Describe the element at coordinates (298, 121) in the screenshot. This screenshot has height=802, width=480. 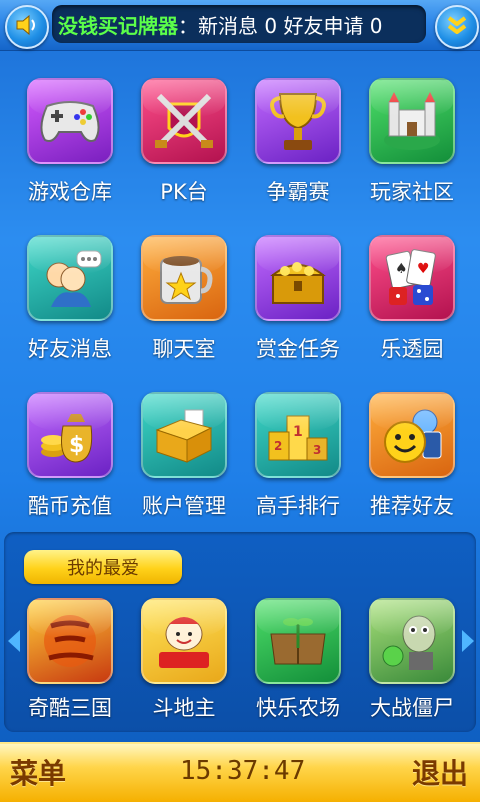
I see `trophy-icon` at that location.